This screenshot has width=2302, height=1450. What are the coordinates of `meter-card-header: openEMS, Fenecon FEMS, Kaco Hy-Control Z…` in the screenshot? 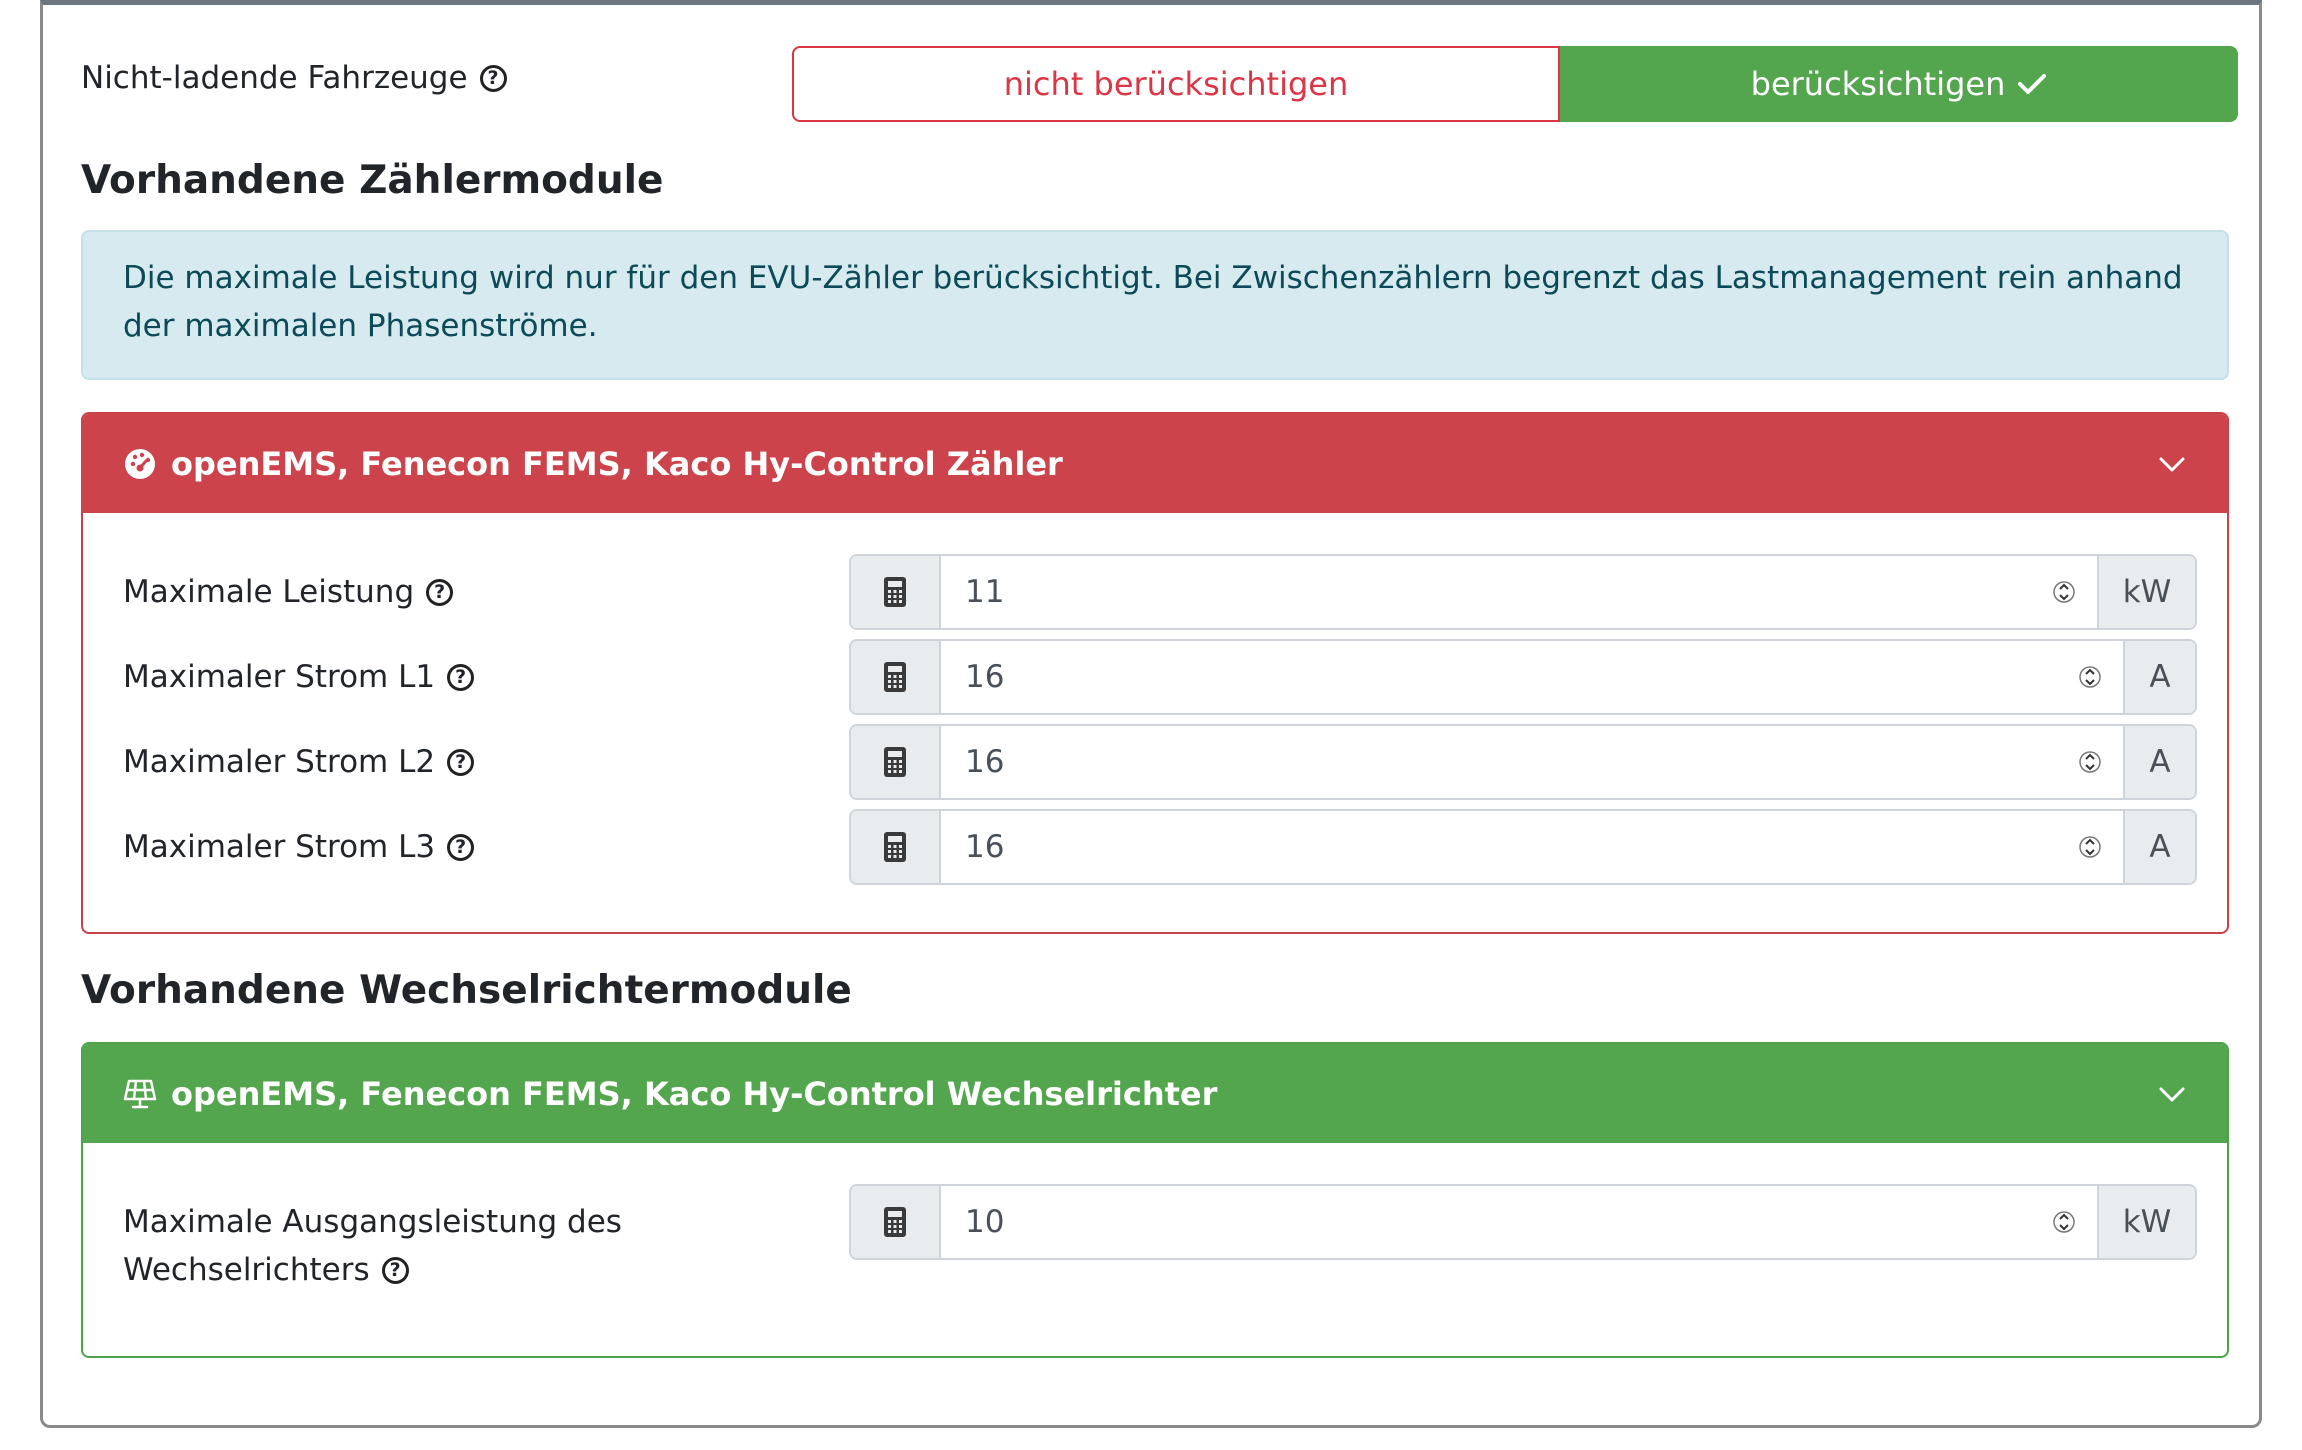 It's located at (1155, 463).